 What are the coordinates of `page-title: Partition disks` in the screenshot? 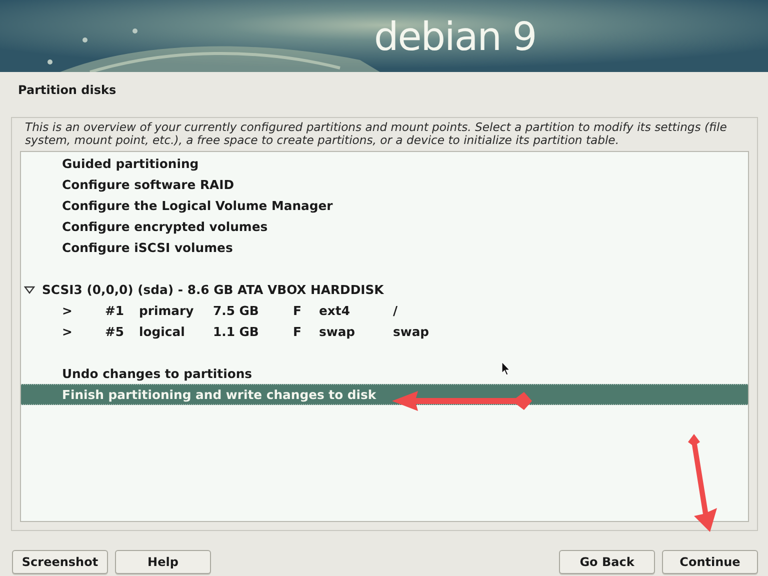 It's located at (67, 90).